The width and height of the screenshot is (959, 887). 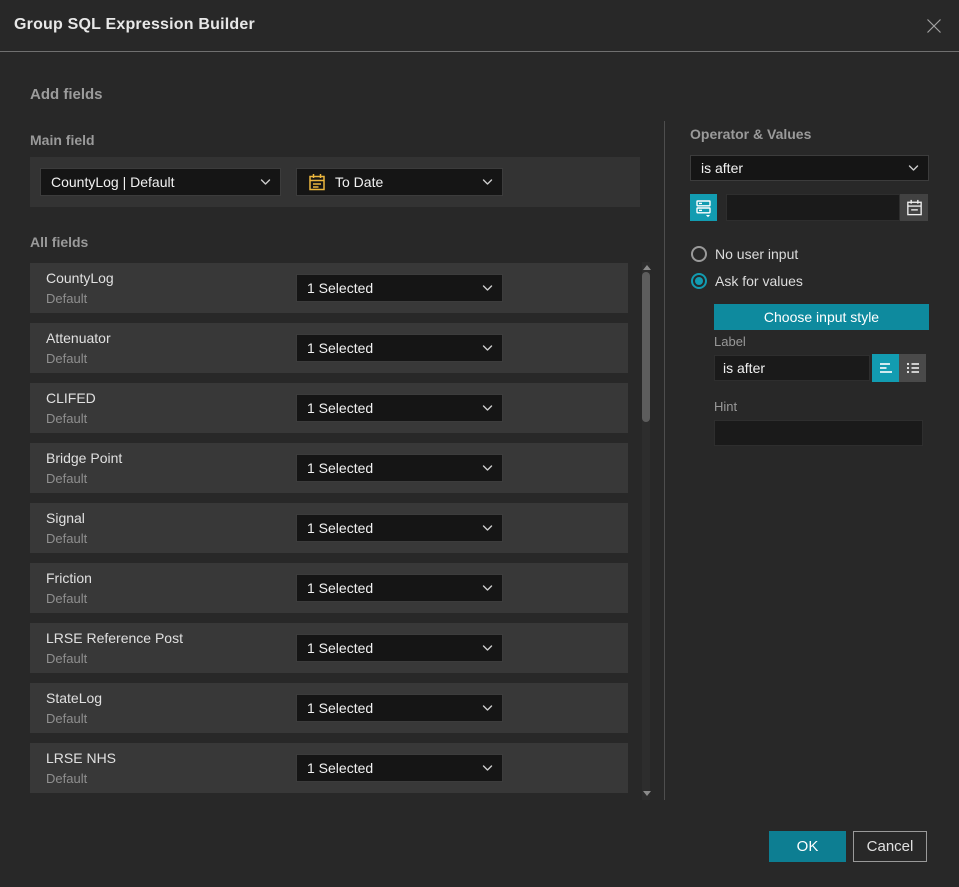 I want to click on field-row: Attenuator Default 1 Selected, so click(x=329, y=348).